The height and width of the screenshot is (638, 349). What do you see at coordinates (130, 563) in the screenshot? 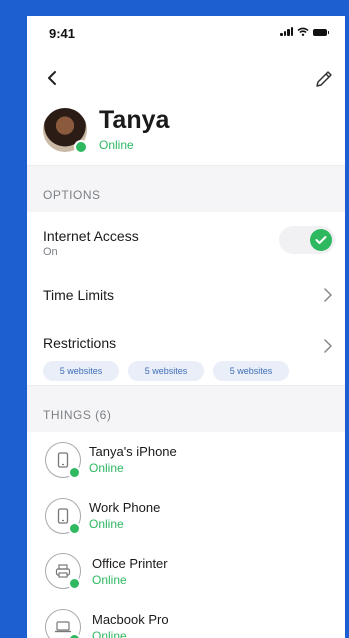
I see `device-name: Office Printer` at bounding box center [130, 563].